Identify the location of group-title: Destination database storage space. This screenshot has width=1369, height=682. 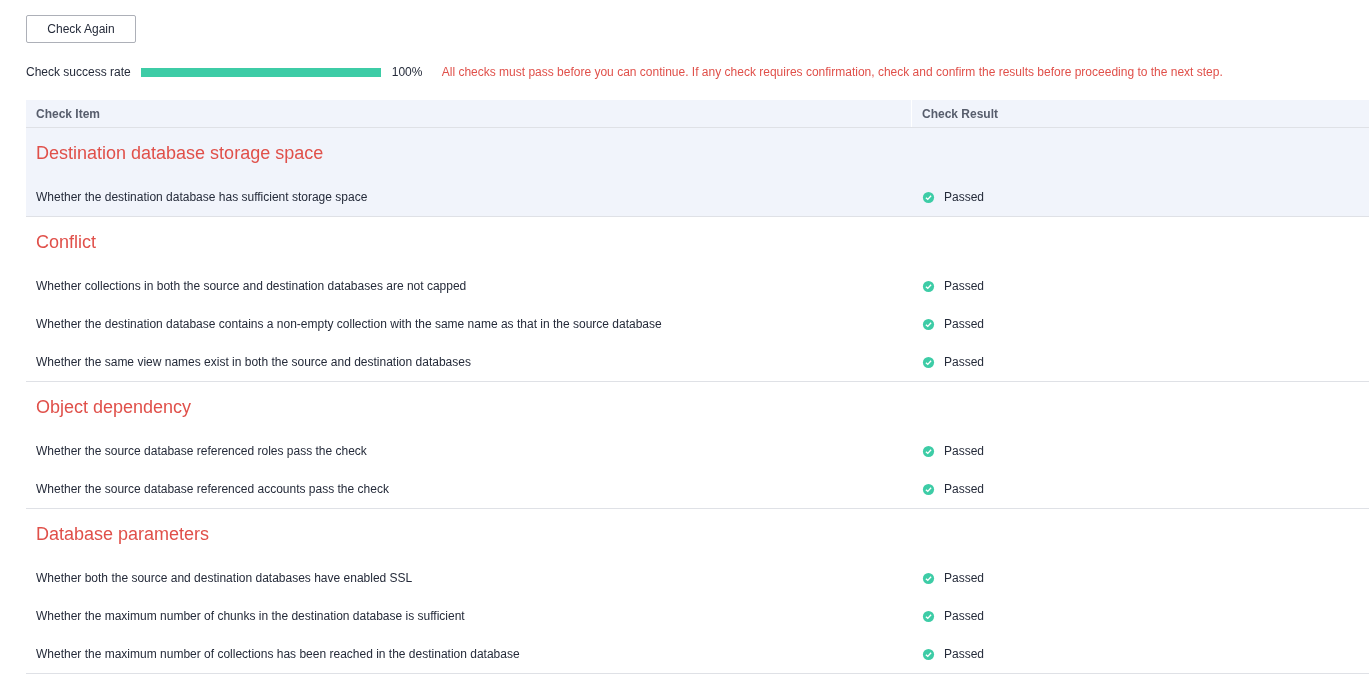
(180, 153).